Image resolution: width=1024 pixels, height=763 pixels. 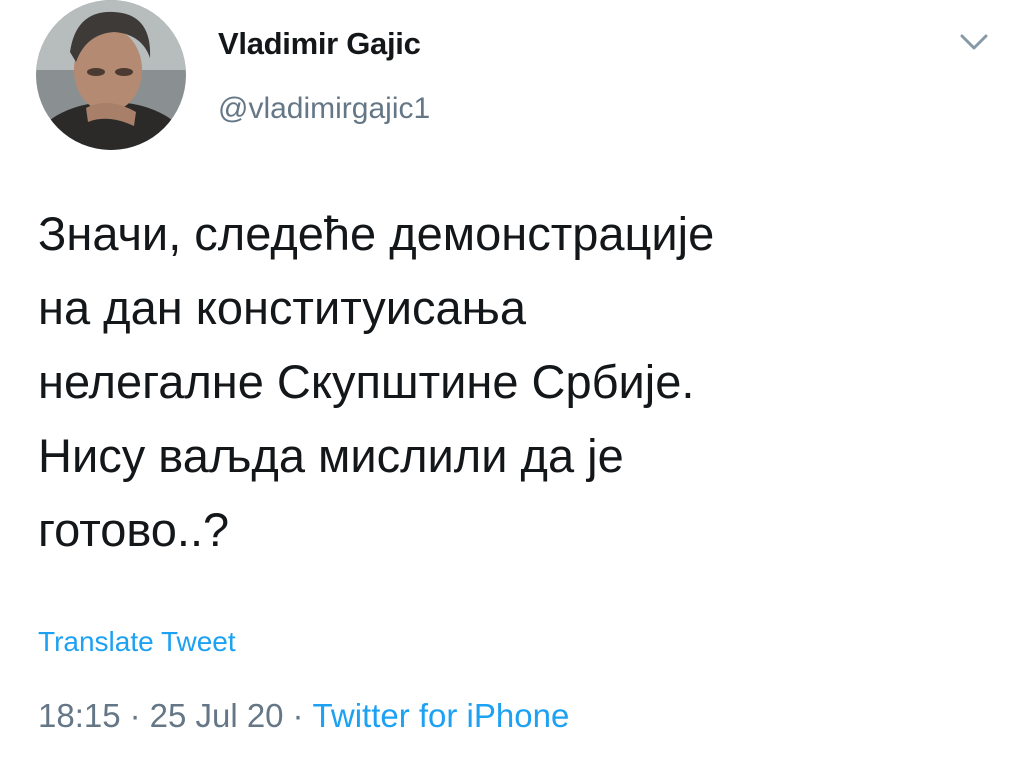 I want to click on profile-photo-icon, so click(x=111, y=75).